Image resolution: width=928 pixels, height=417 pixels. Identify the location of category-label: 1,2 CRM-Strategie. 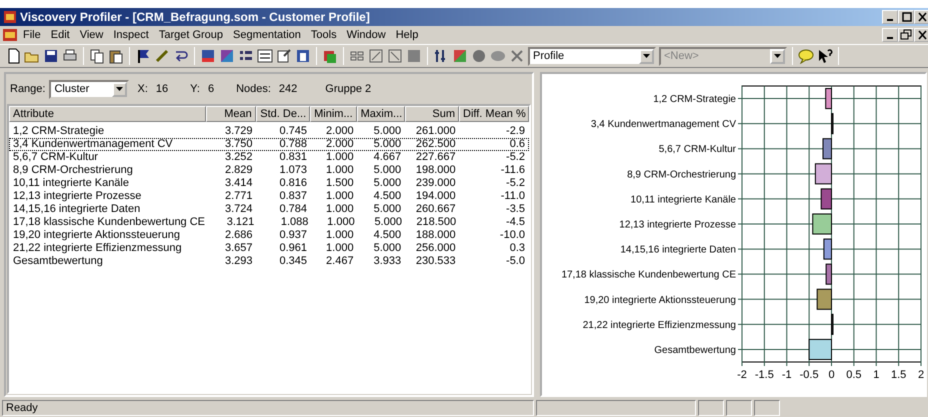
(694, 100).